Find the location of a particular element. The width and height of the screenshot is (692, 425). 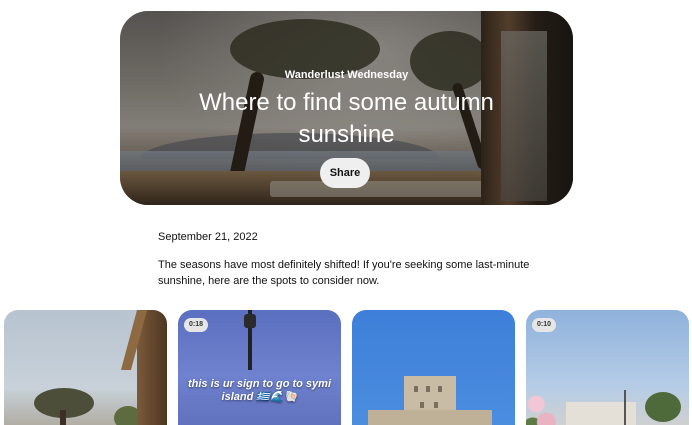

street-lamp is located at coordinates (250, 321).